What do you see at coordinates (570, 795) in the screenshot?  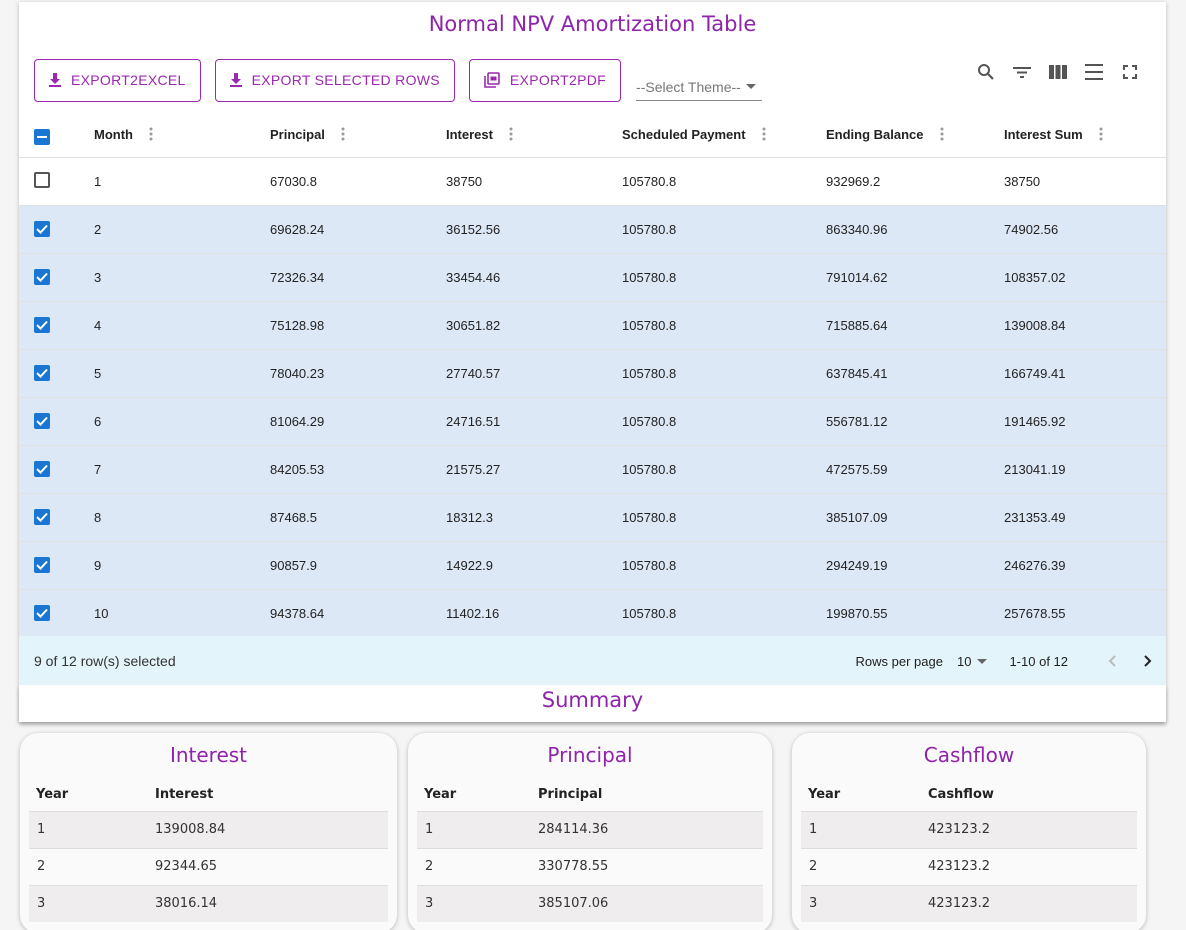 I see `summary-header-value: Principal` at bounding box center [570, 795].